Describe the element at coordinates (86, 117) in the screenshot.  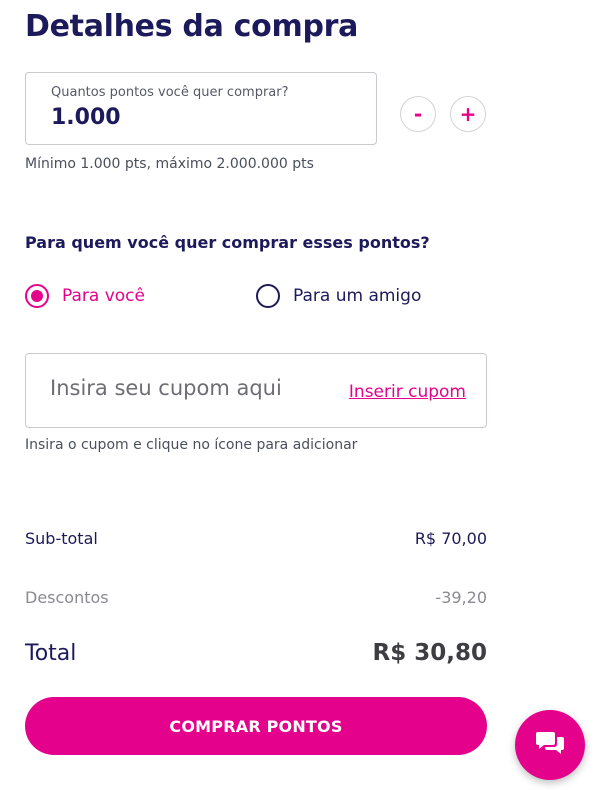
I see `points-quantity-value: 1.000` at that location.